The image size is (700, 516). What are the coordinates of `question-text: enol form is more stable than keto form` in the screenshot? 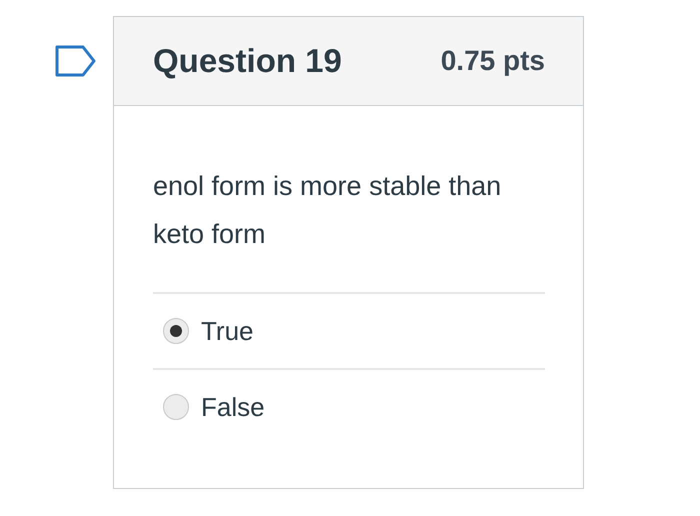 It's located at (349, 228).